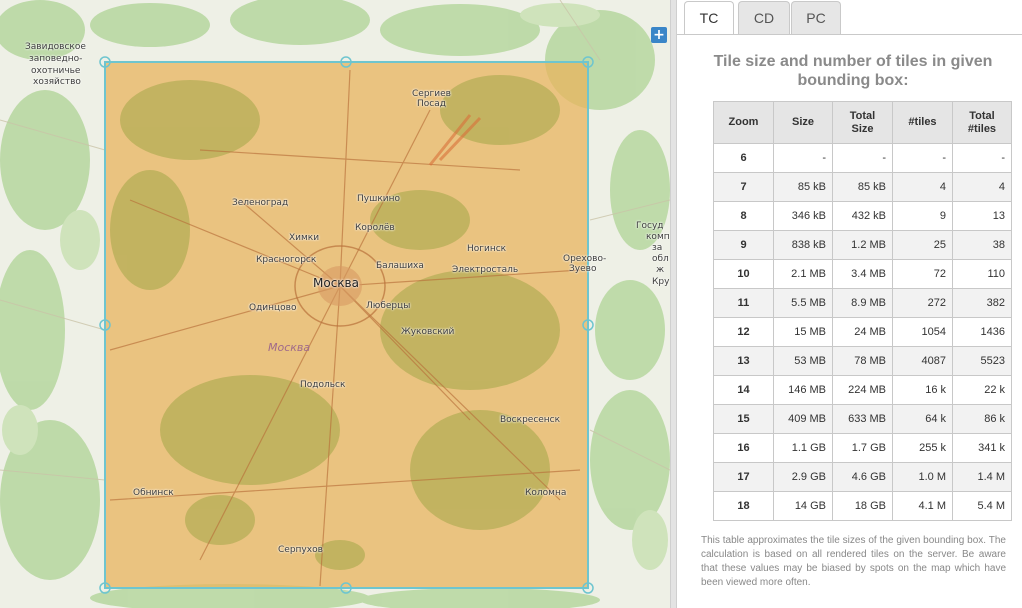 This screenshot has width=1022, height=608. What do you see at coordinates (862, 390) in the screenshot?
I see `table-row: 14 146 MB 224 MB 16 k 22 k` at bounding box center [862, 390].